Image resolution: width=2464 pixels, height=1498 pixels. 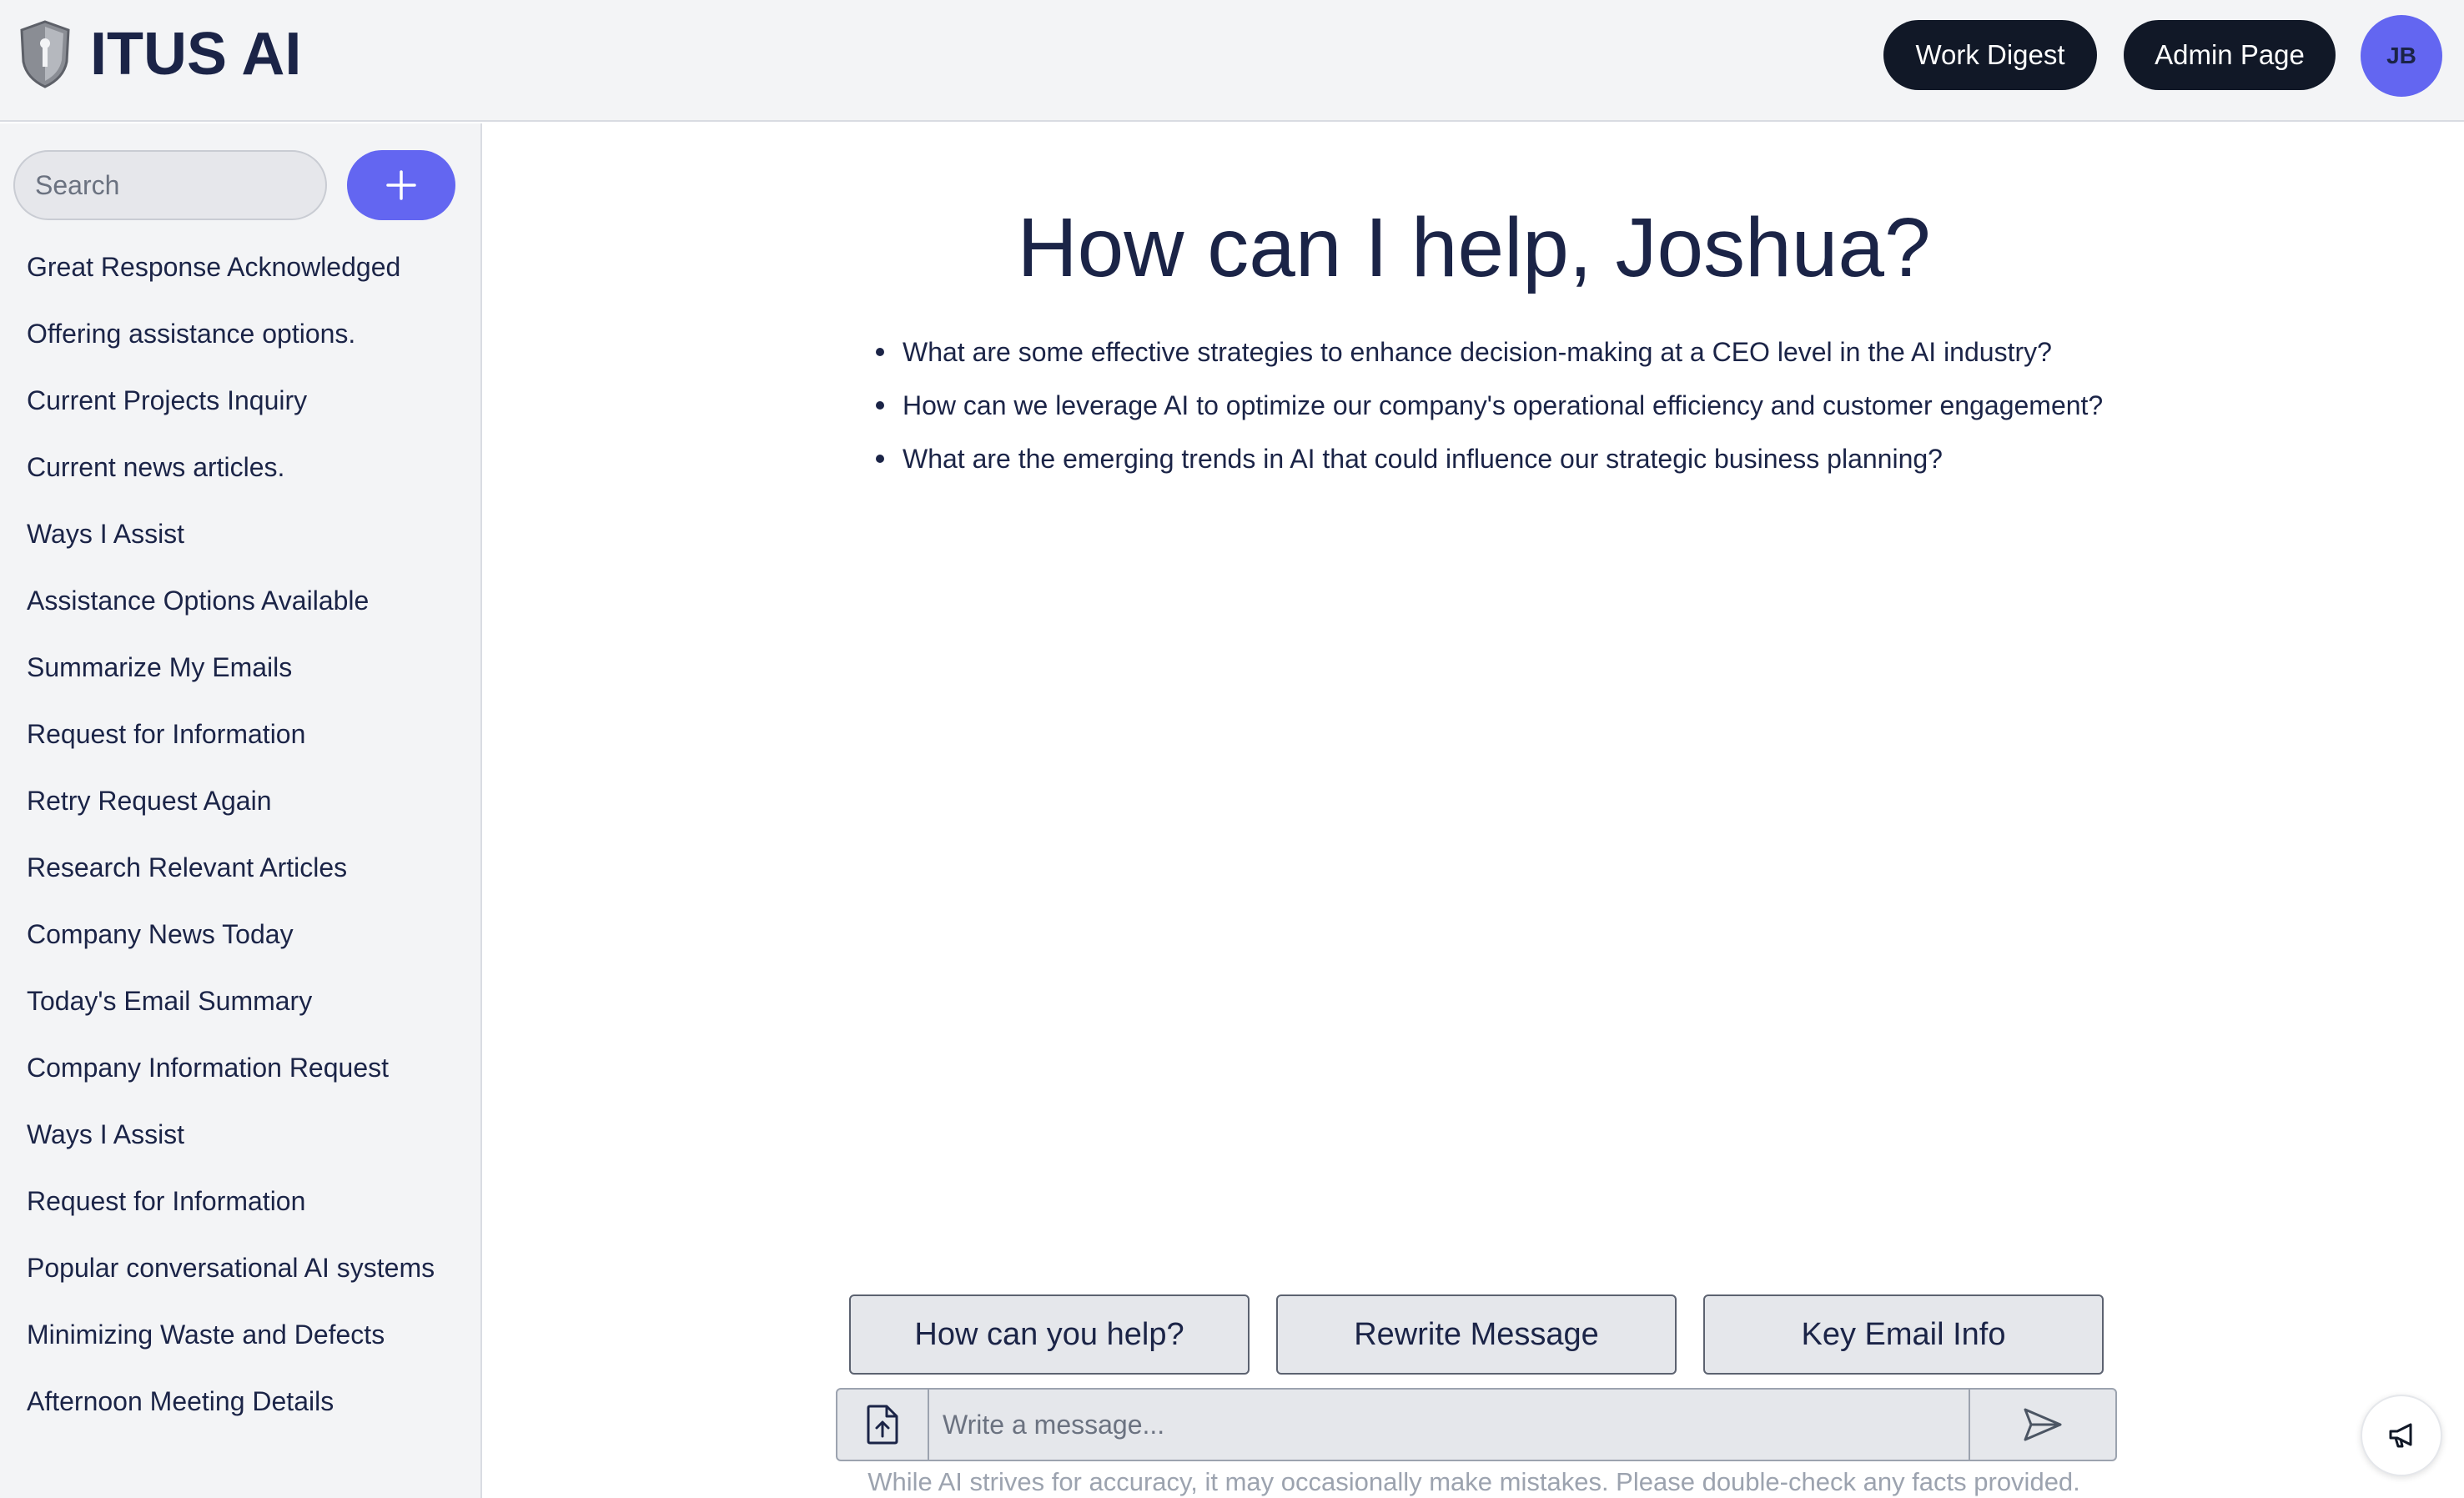 I want to click on message-input, so click(x=1449, y=1425).